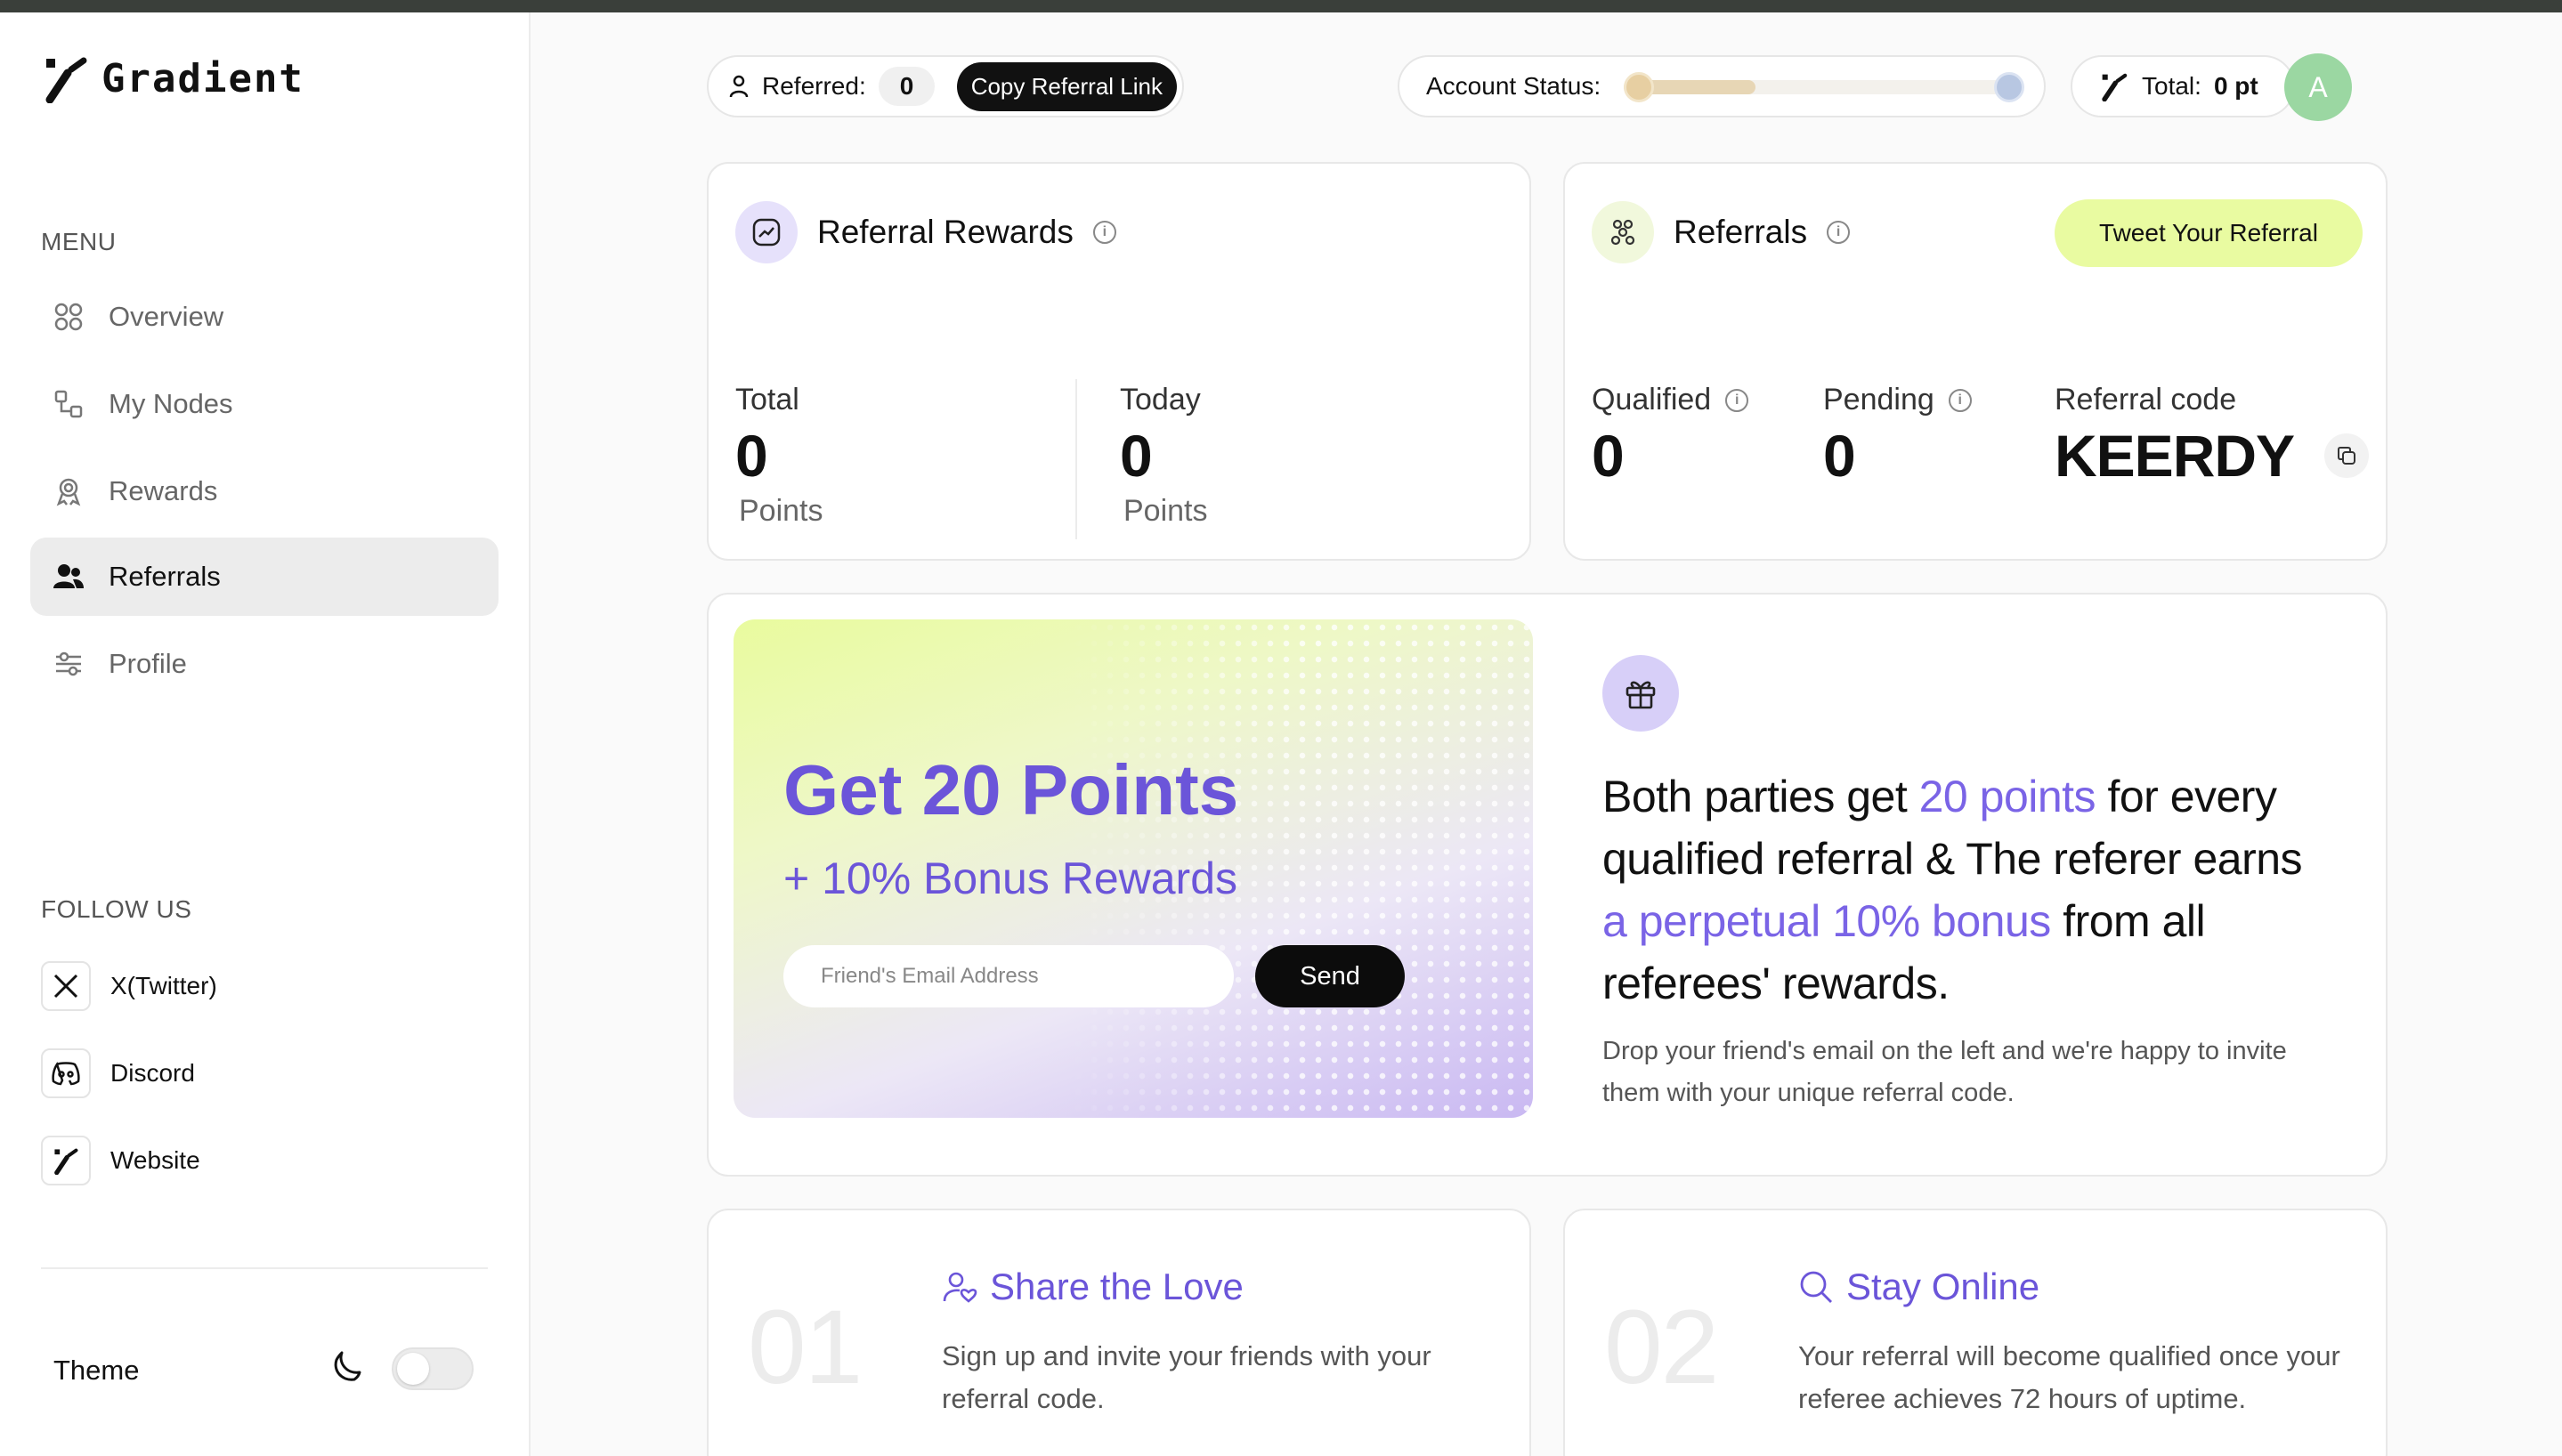  I want to click on social-link-twitter: X(Twitter), so click(129, 986).